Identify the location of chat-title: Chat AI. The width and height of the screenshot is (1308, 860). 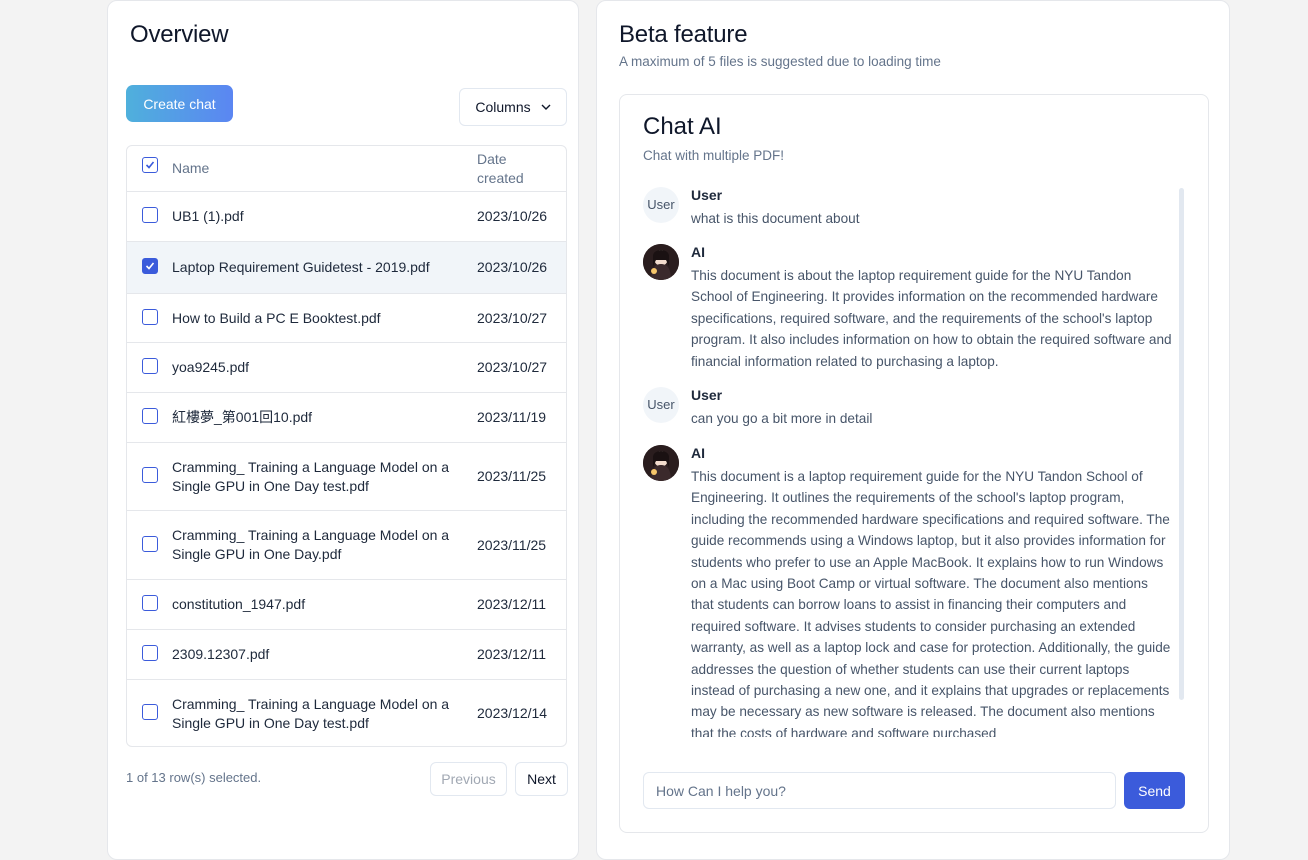
(682, 126).